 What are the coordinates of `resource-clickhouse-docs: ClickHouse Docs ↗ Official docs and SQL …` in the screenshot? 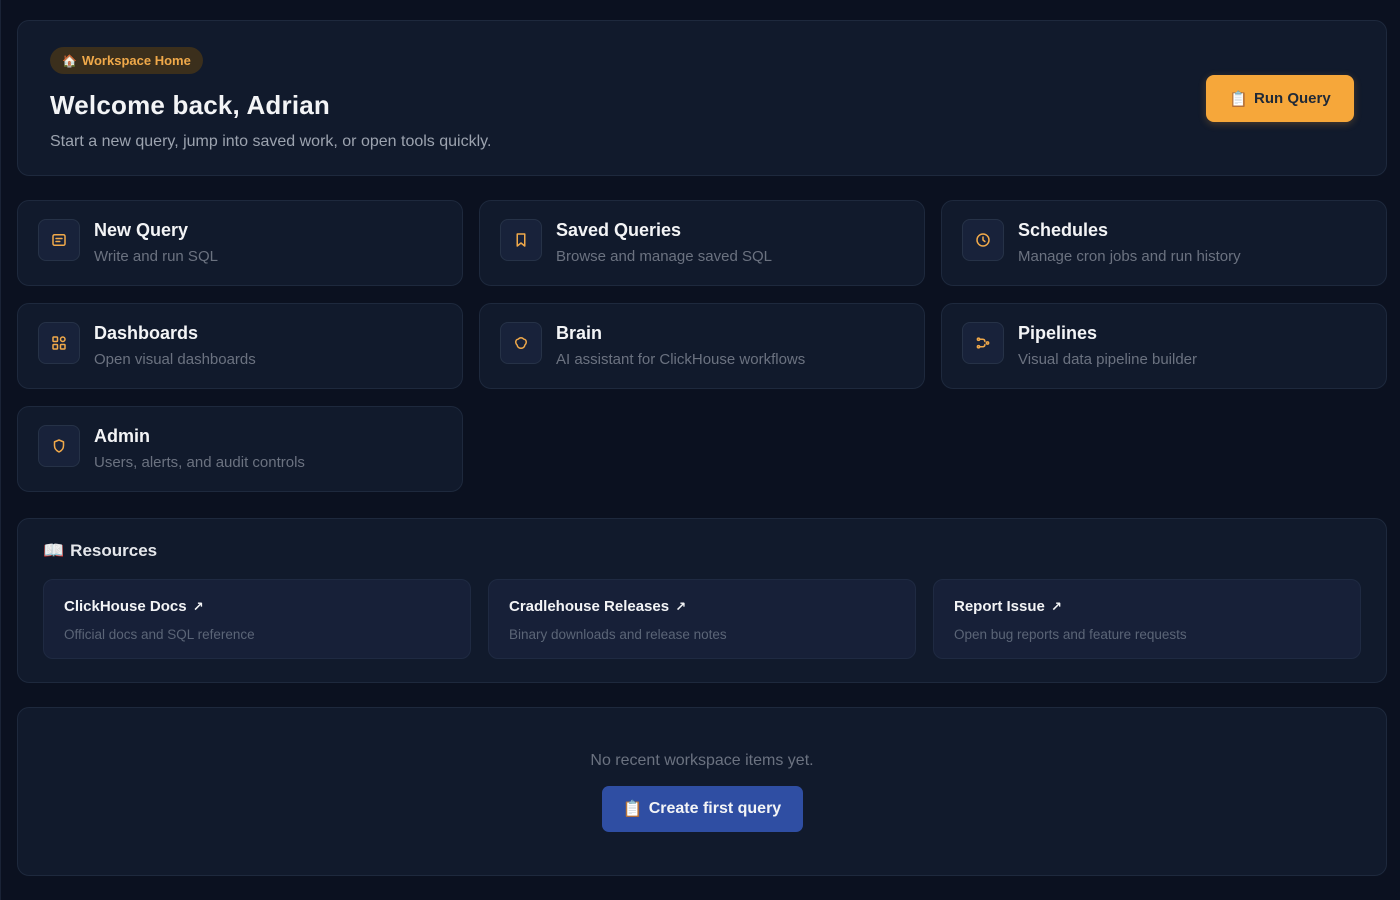 It's located at (257, 619).